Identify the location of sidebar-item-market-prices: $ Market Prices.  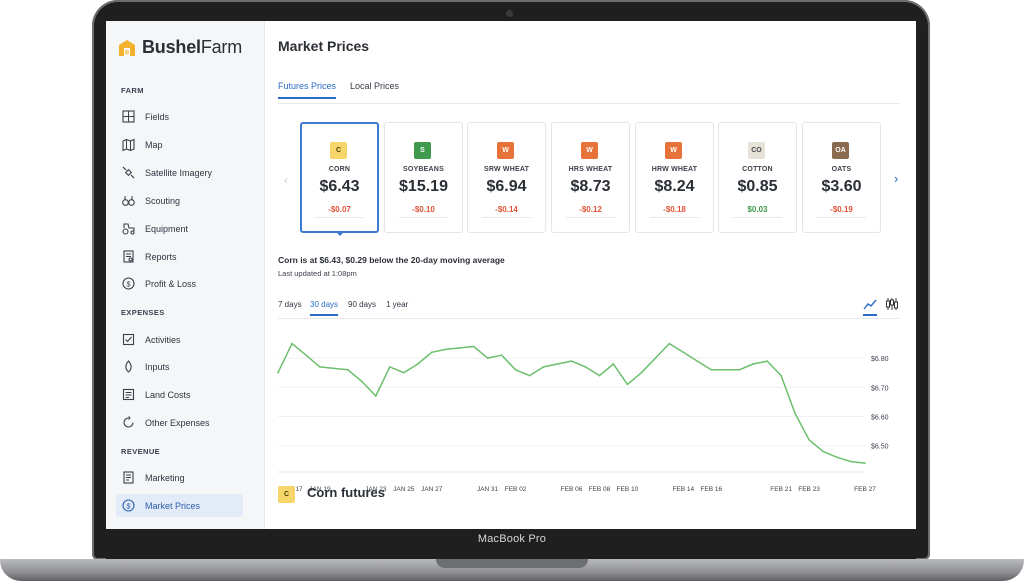
(179, 505).